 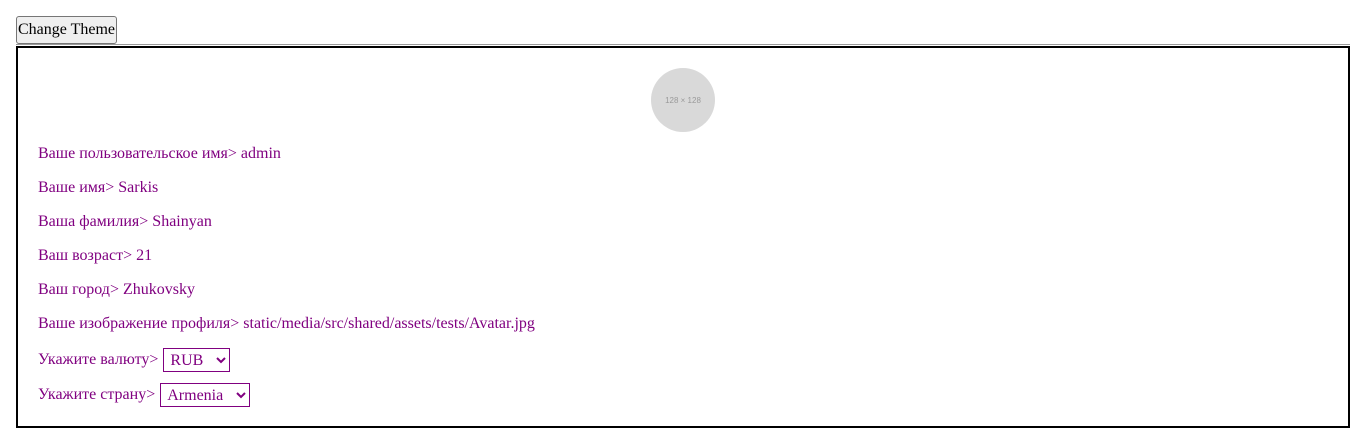 I want to click on last-name-label: Ваша фамилия, so click(x=89, y=221).